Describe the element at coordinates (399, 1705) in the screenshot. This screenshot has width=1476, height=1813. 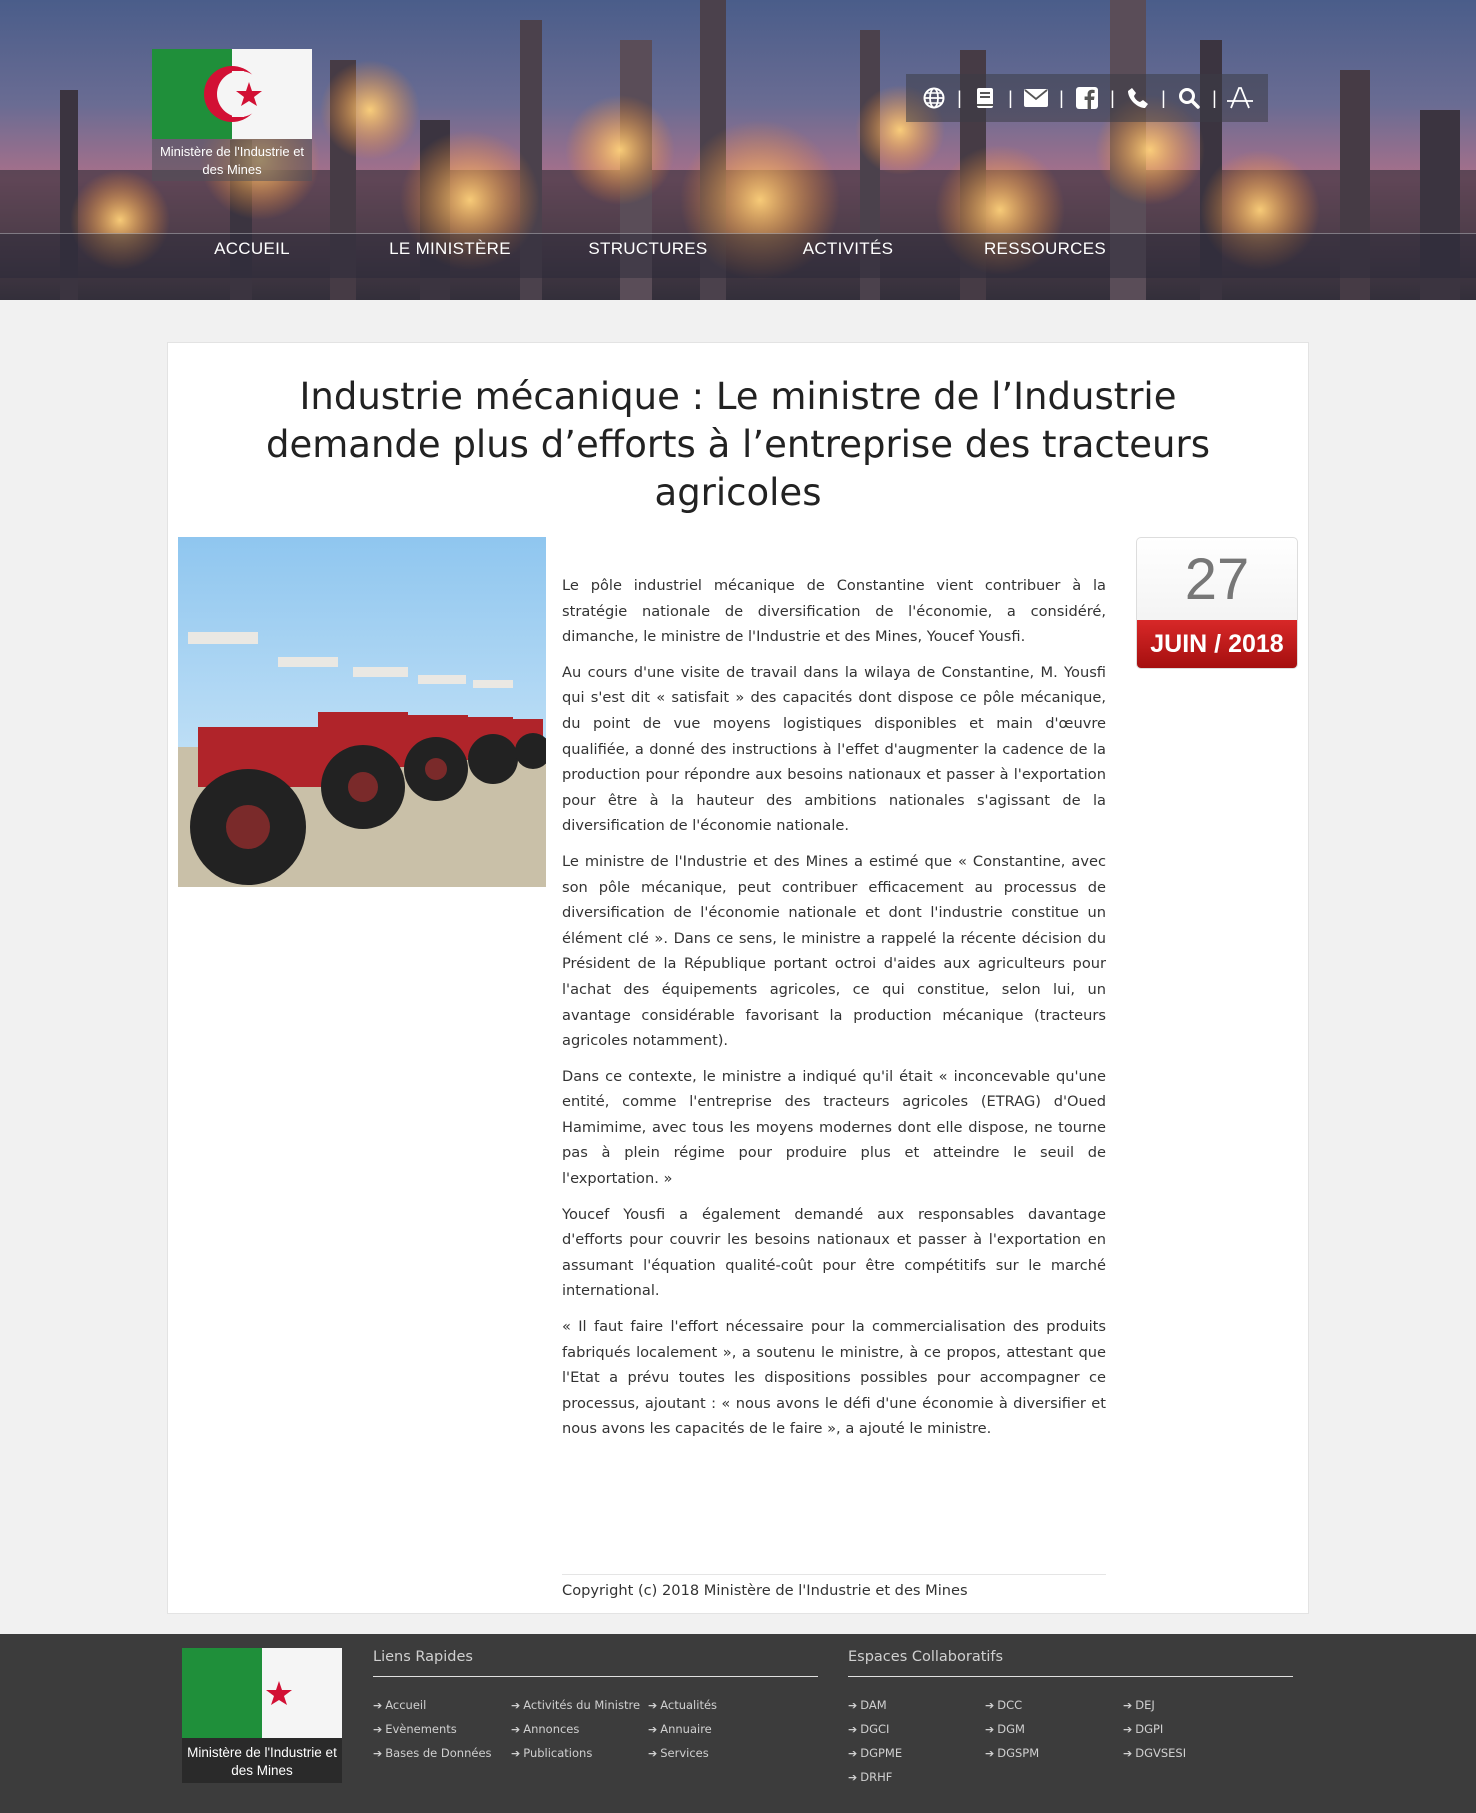
I see `footer-link-accueil: ➔ Accueil` at that location.